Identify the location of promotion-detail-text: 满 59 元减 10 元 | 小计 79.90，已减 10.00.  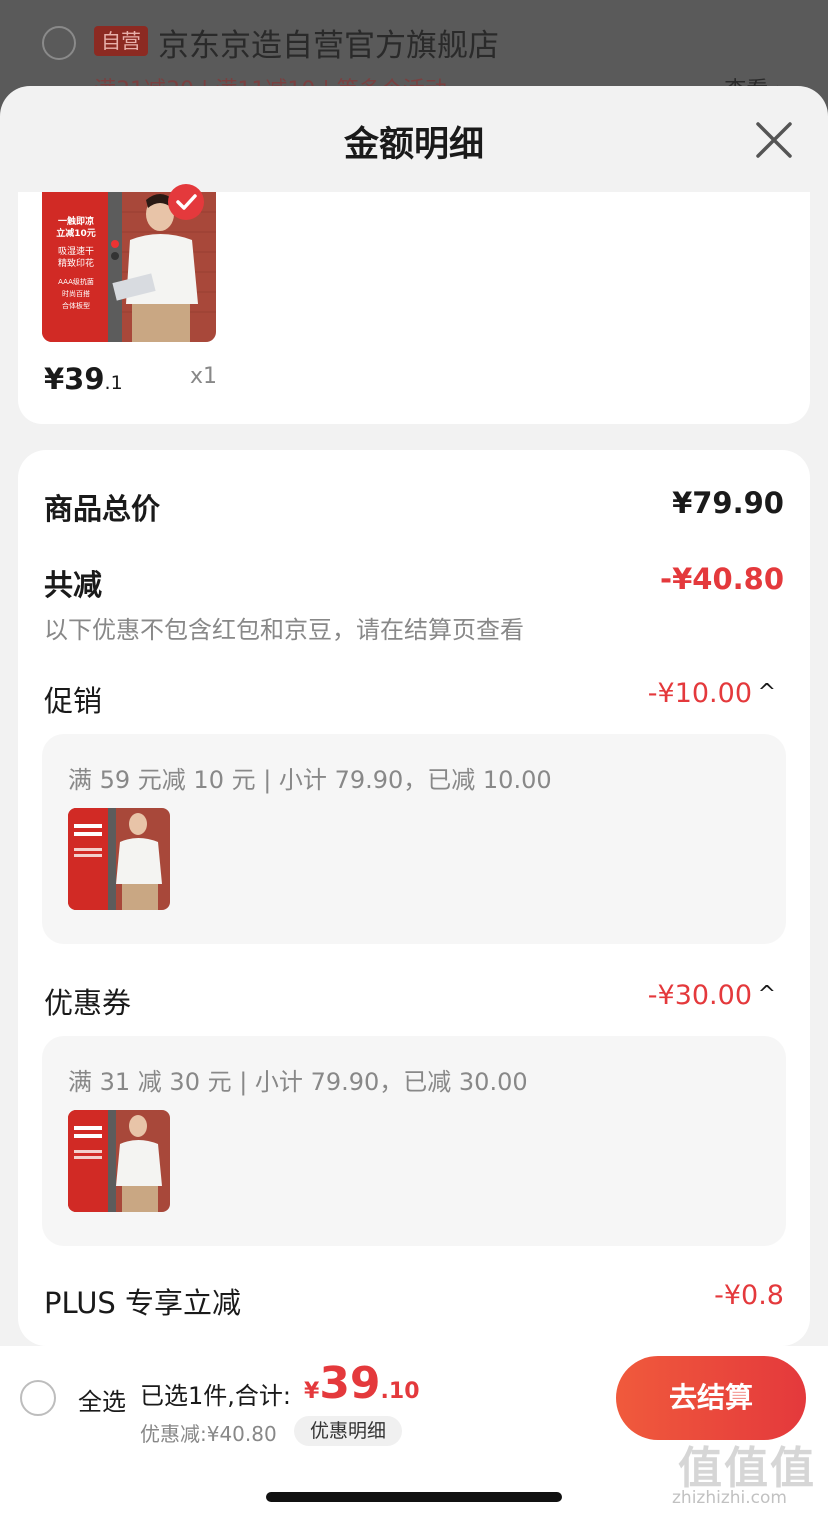
(310, 780).